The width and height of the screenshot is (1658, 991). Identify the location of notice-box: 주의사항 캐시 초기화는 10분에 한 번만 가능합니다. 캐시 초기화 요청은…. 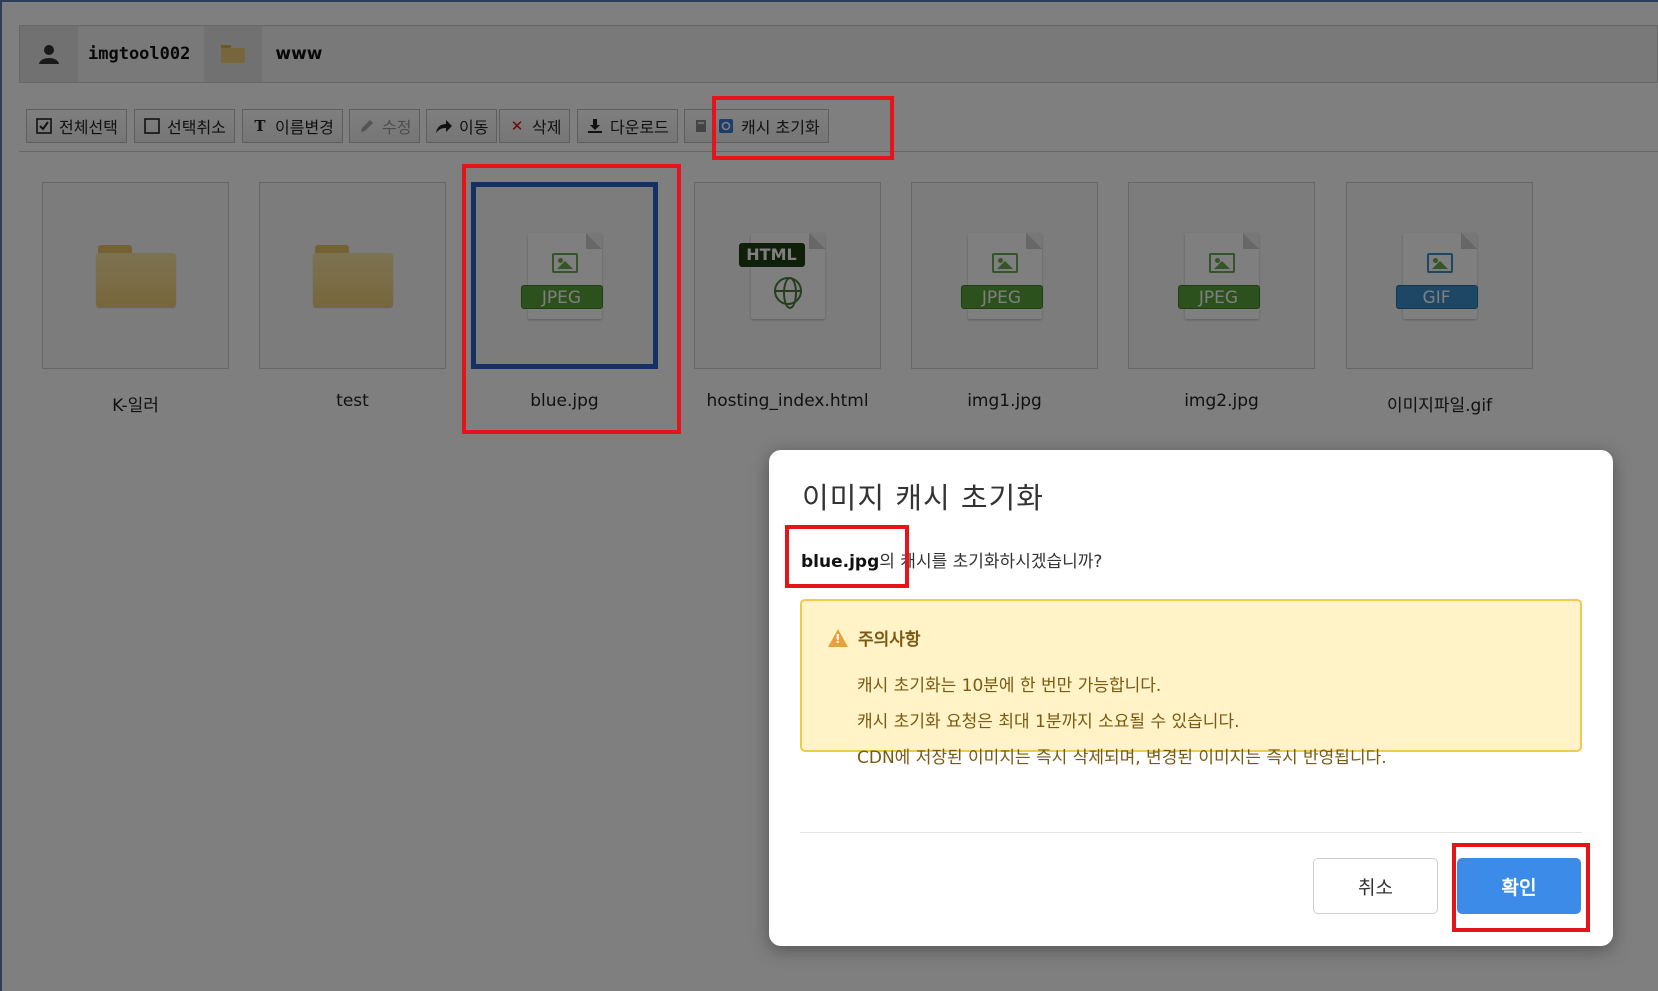
(1191, 683).